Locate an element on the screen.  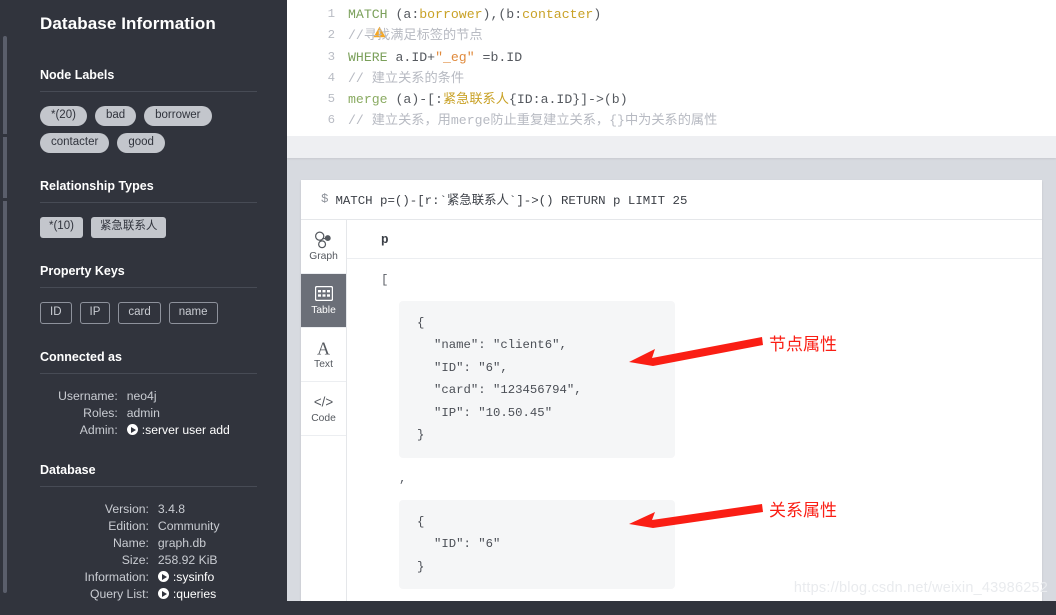
code-line: 6 // 建立关系，用merge防止重复建立关系，{}中为关系的属性 is located at coordinates (671, 120).